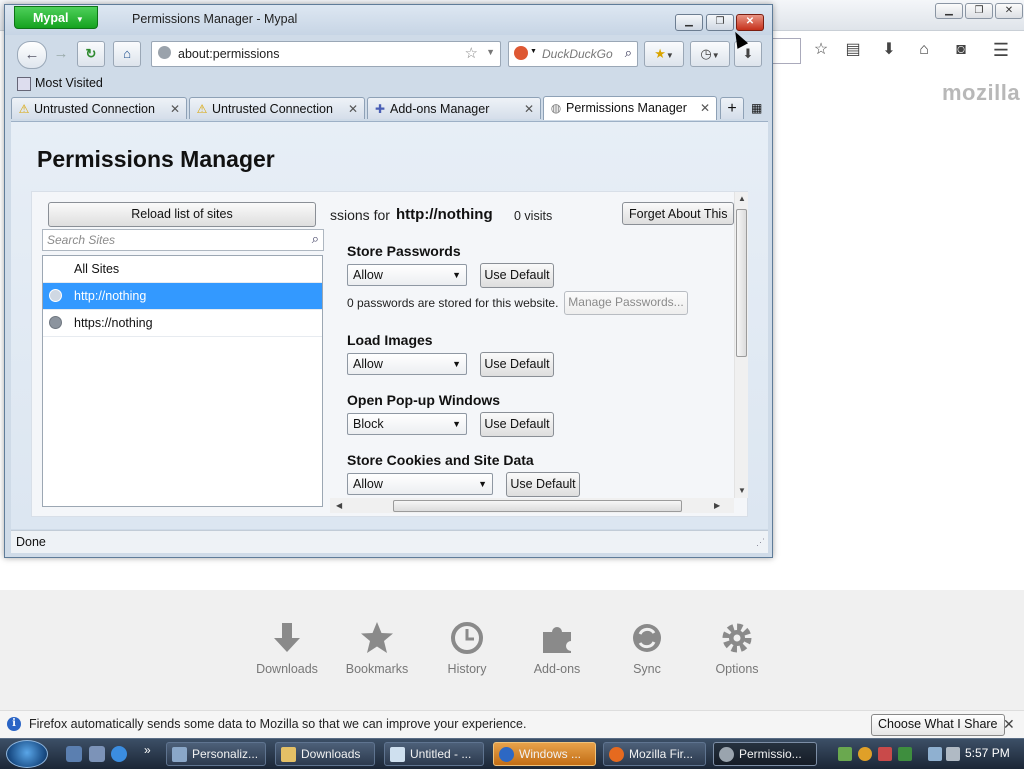 The height and width of the screenshot is (769, 1024). Describe the element at coordinates (404, 251) in the screenshot. I see `store-passwords-title: Store Passwords` at that location.